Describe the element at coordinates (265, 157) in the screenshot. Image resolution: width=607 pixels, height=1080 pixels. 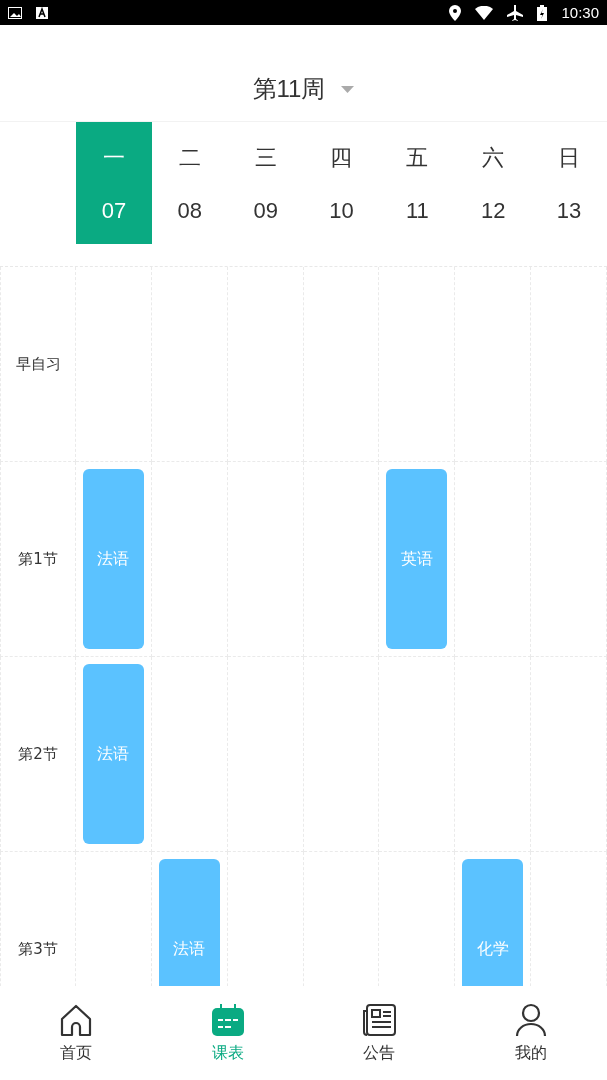
I see `weekday-label: 三` at that location.